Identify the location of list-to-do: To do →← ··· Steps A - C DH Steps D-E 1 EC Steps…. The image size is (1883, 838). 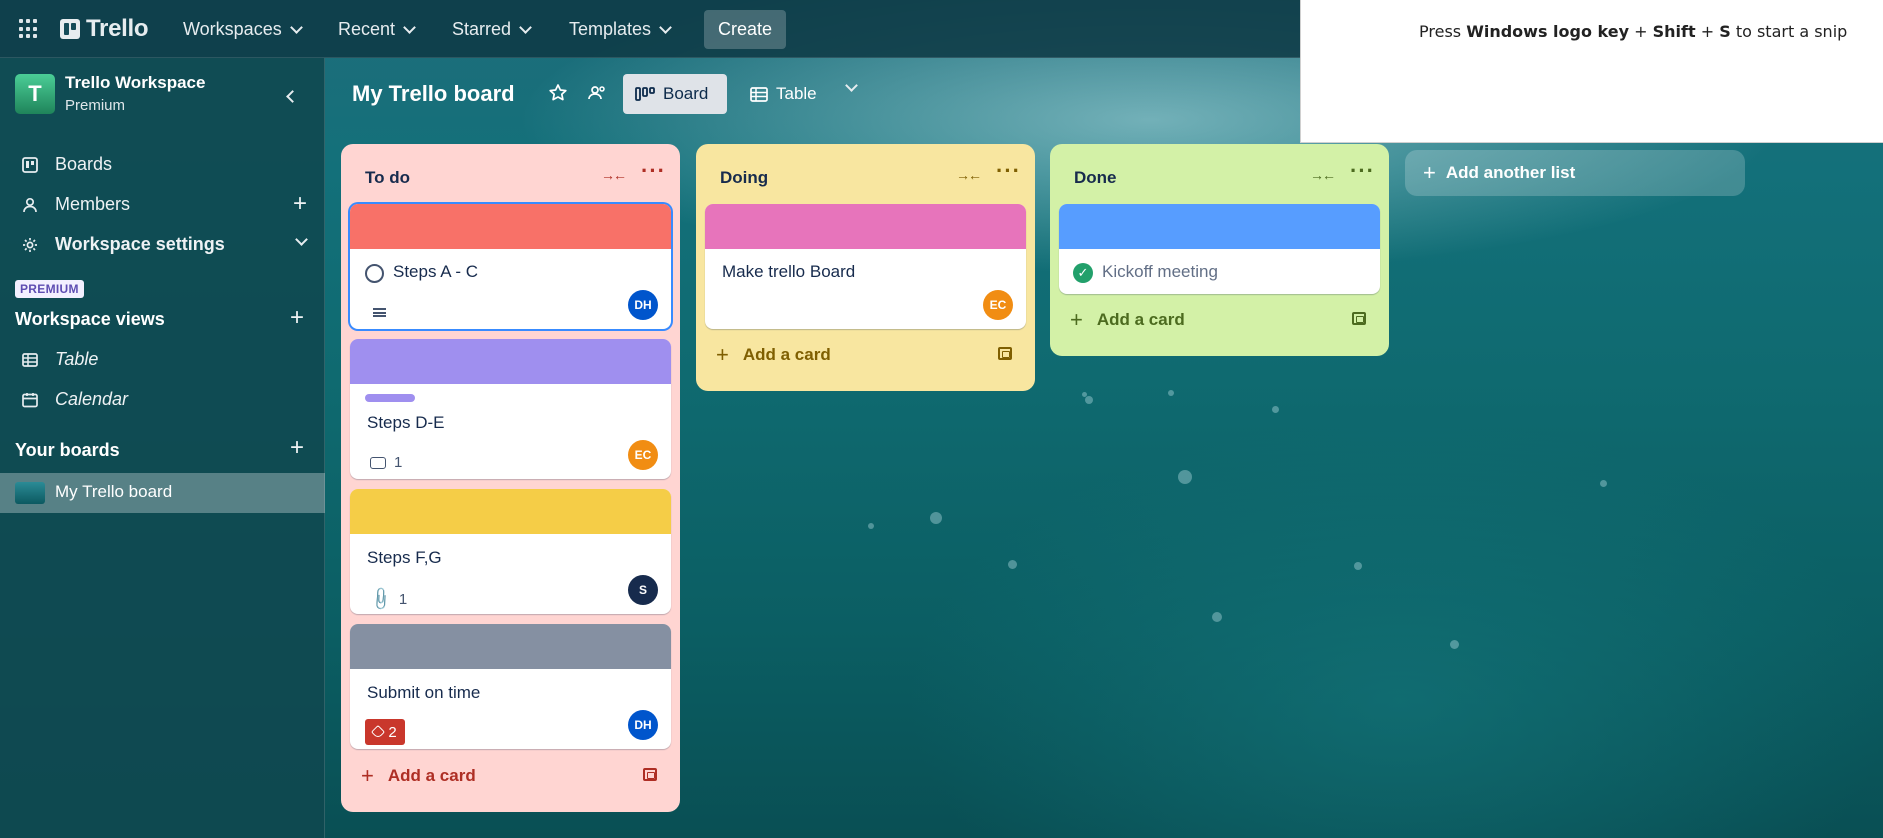
(510, 478).